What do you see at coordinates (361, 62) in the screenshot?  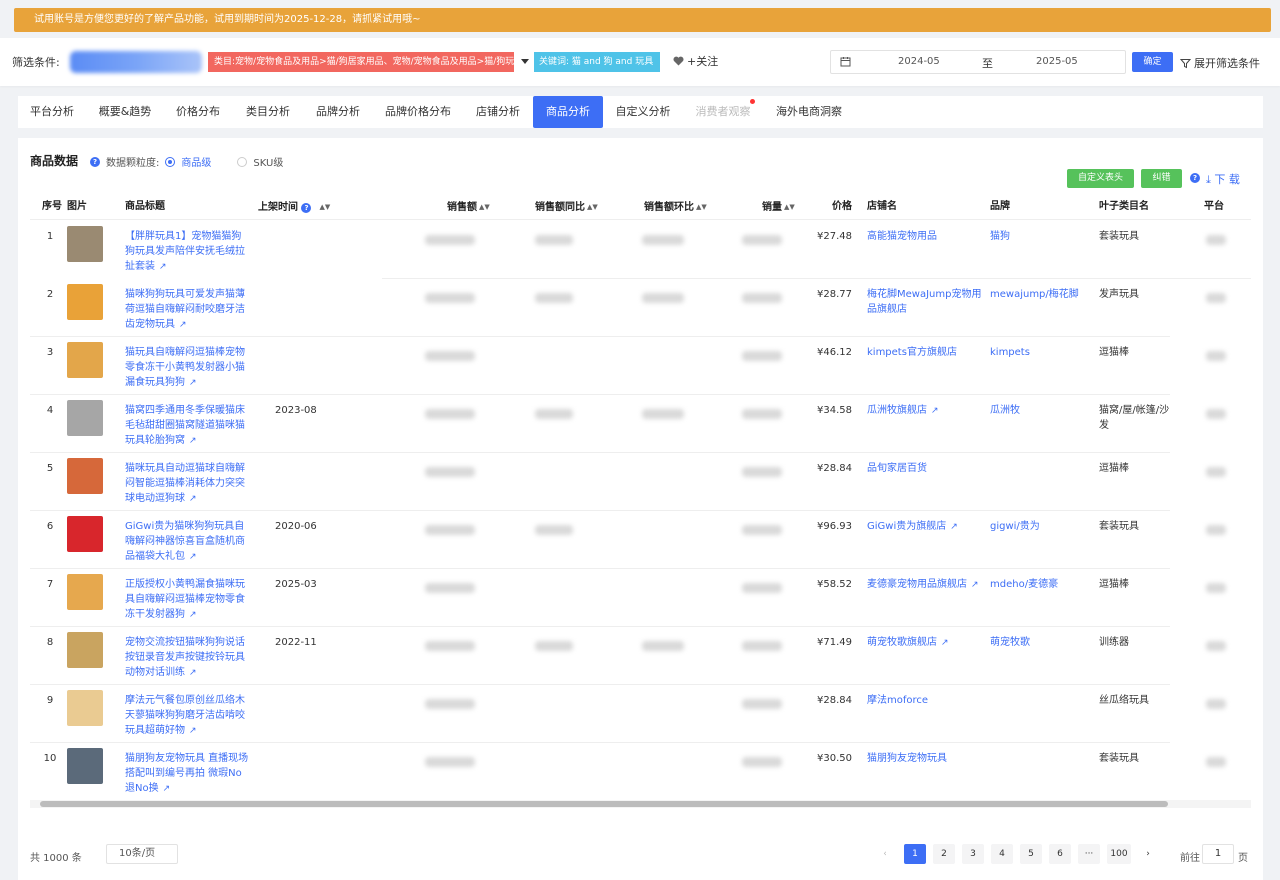 I see `category-filter-tag: 类目:宠物/宠物食品及用品>猫/狗居家用品、宠物/宠物食品及用品>猫/狗玩具` at bounding box center [361, 62].